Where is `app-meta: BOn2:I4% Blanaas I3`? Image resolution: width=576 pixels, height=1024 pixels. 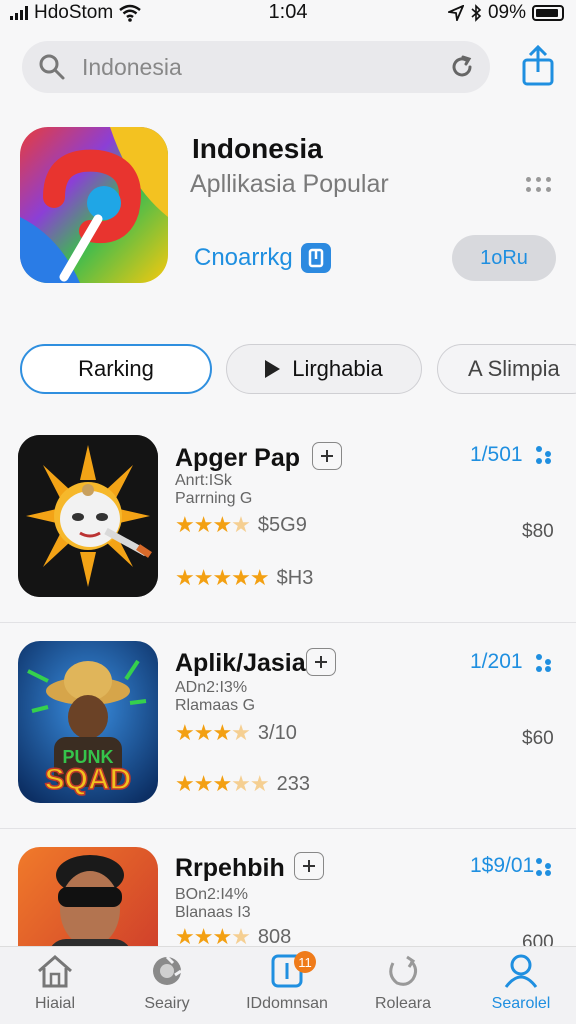
app-meta: BOn2:I4% Blanaas I3 is located at coordinates (213, 904).